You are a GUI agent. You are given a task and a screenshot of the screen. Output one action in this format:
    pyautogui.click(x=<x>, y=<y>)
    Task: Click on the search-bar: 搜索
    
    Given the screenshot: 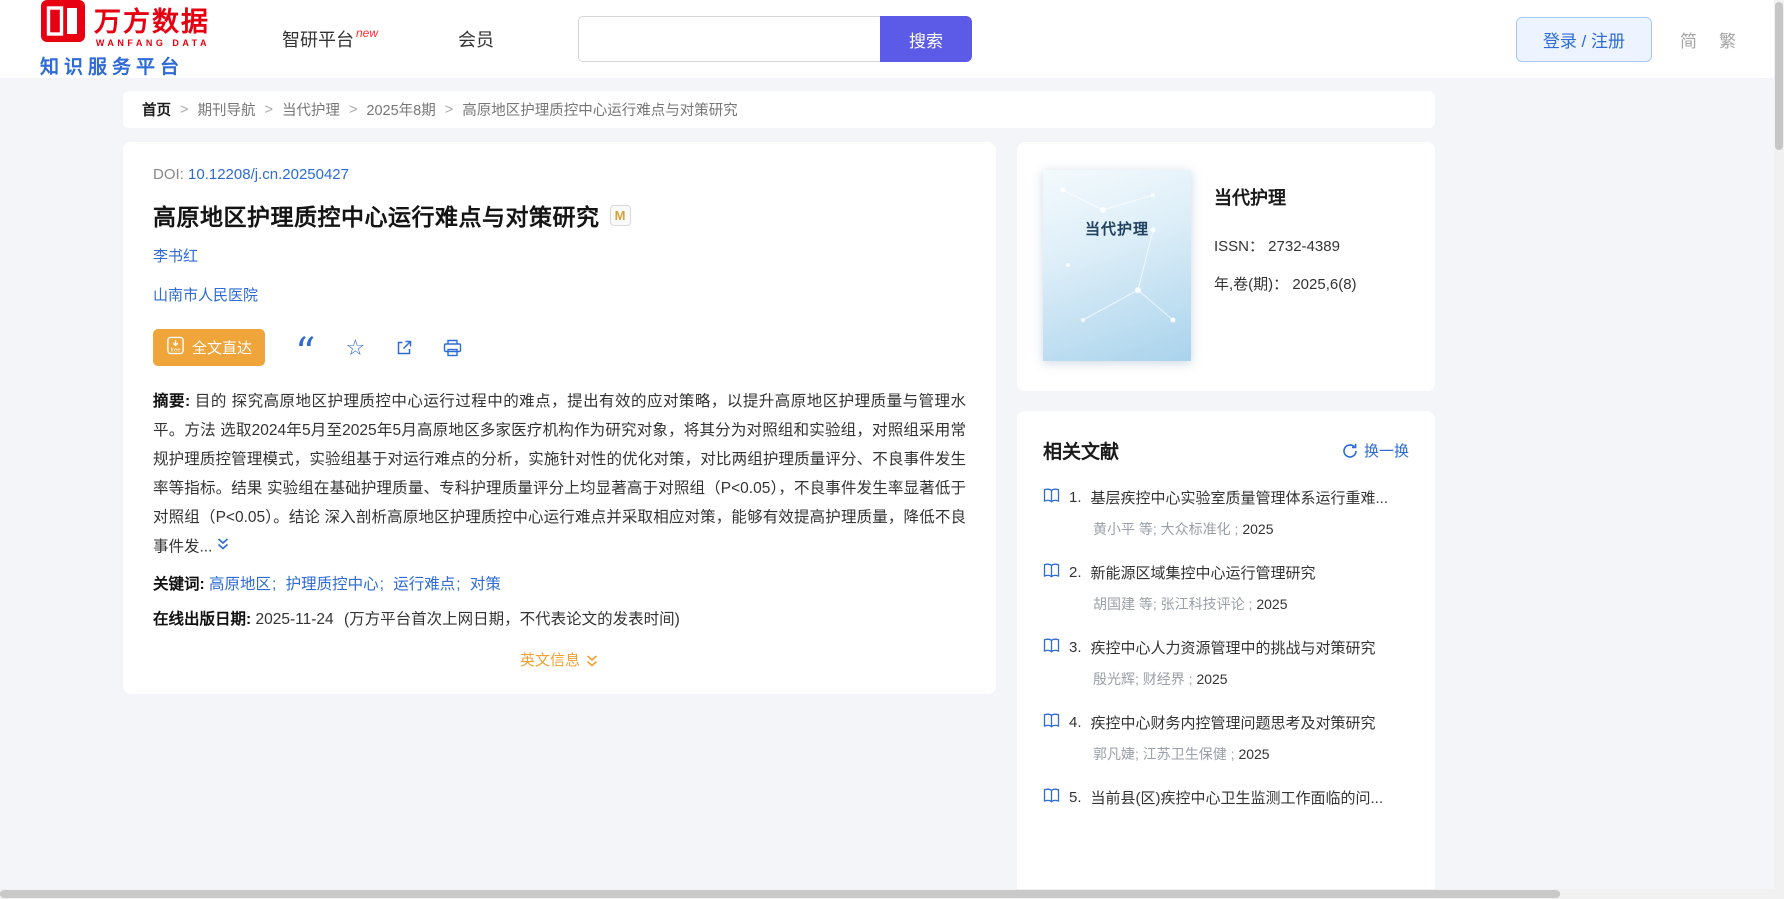 What is the action you would take?
    pyautogui.click(x=775, y=39)
    